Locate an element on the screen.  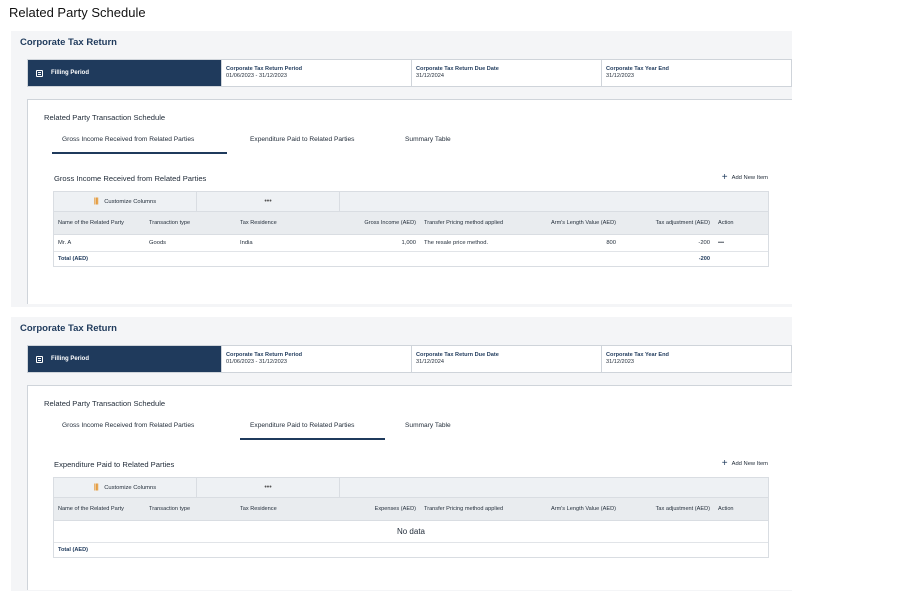
section-title: Expenditure Paid to Related Parties is located at coordinates (114, 464).